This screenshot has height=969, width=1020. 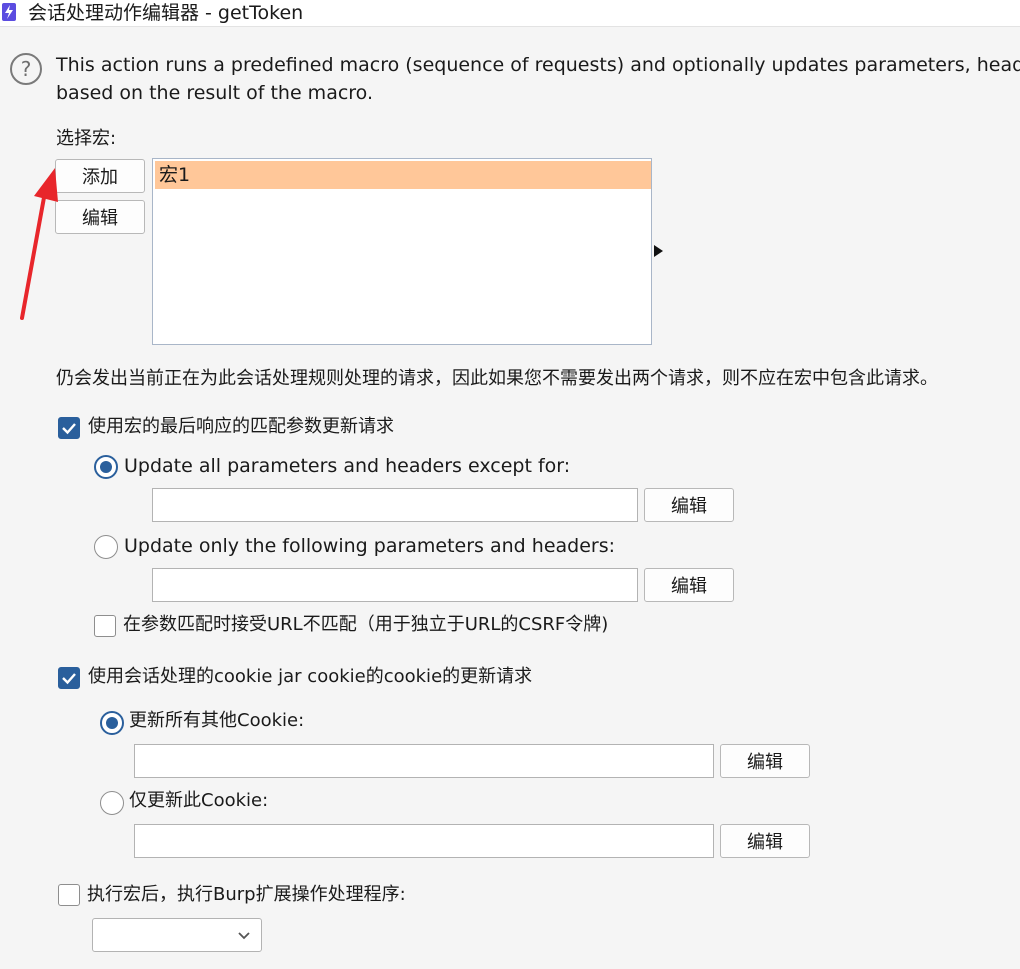 I want to click on extension-handler-select, so click(x=177, y=935).